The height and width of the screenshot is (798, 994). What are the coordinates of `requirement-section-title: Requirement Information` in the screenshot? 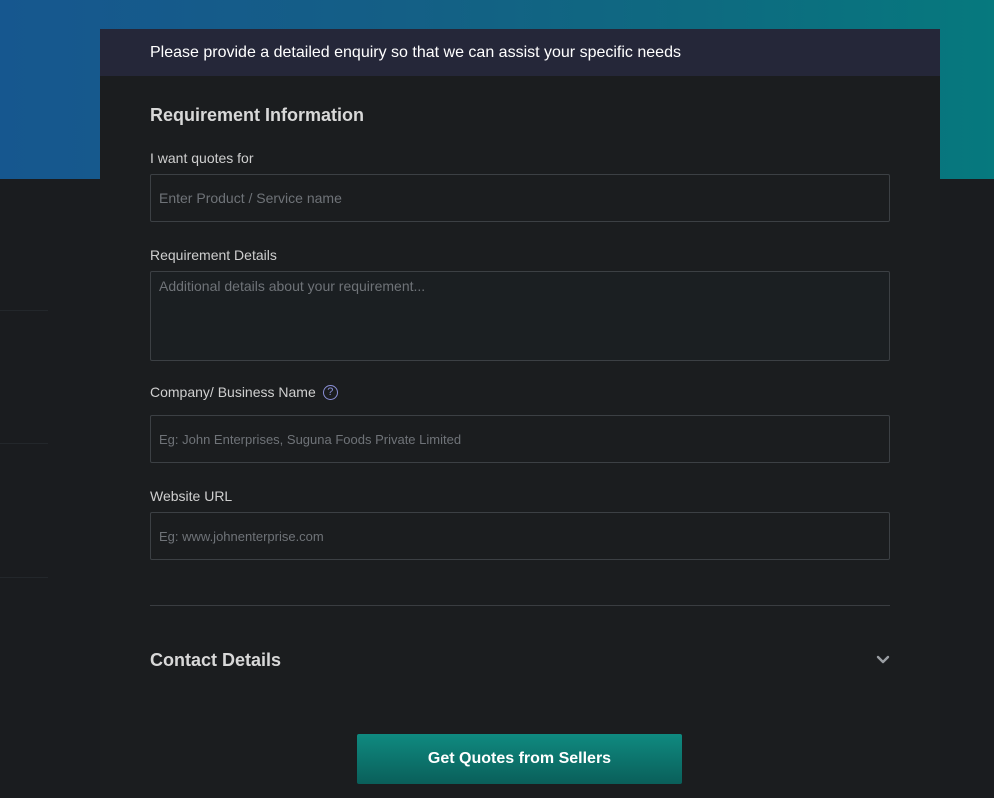 It's located at (257, 115).